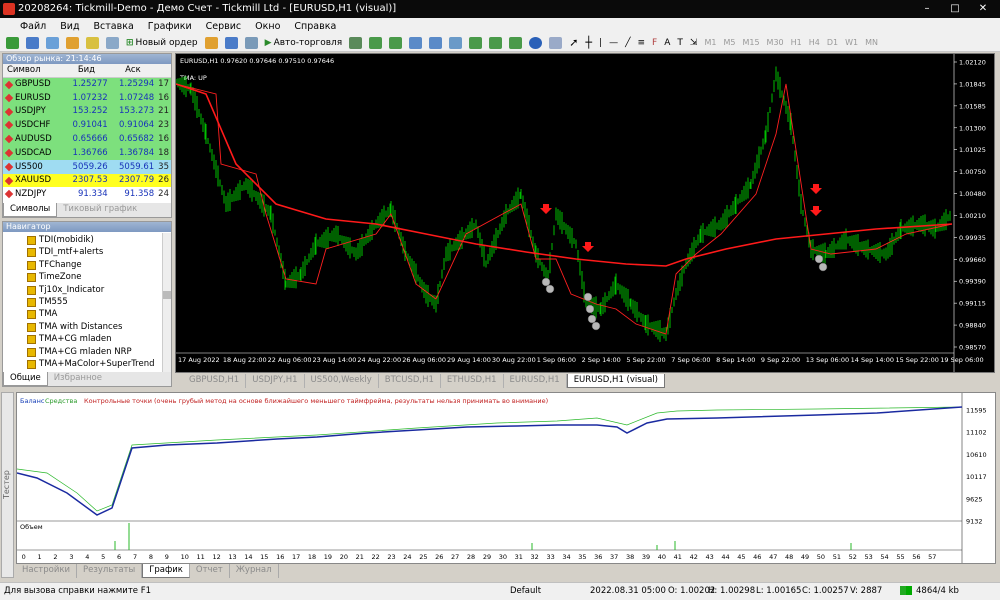 The image size is (1000, 600). I want to click on trendline-icon: ╱, so click(627, 43).